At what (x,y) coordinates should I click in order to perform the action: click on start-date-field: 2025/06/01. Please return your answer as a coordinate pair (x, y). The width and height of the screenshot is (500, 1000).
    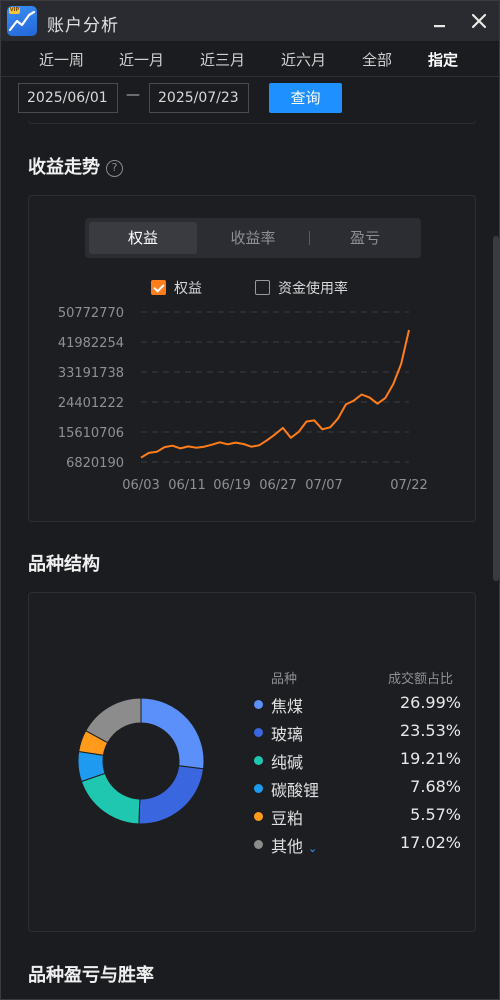
    Looking at the image, I should click on (68, 98).